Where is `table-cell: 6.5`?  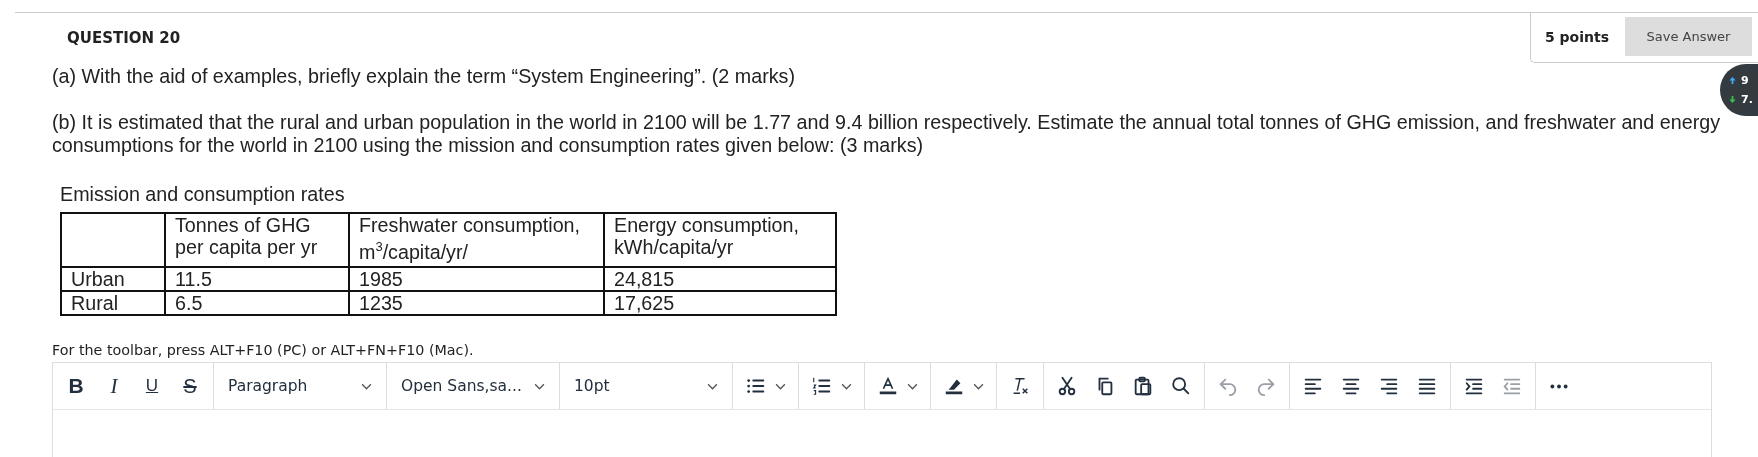
table-cell: 6.5 is located at coordinates (257, 303).